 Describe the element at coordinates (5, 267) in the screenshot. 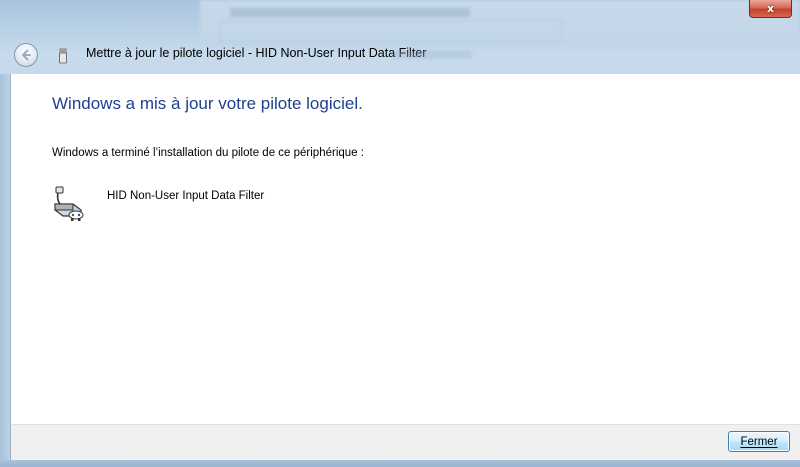

I see `window-frame-left` at that location.